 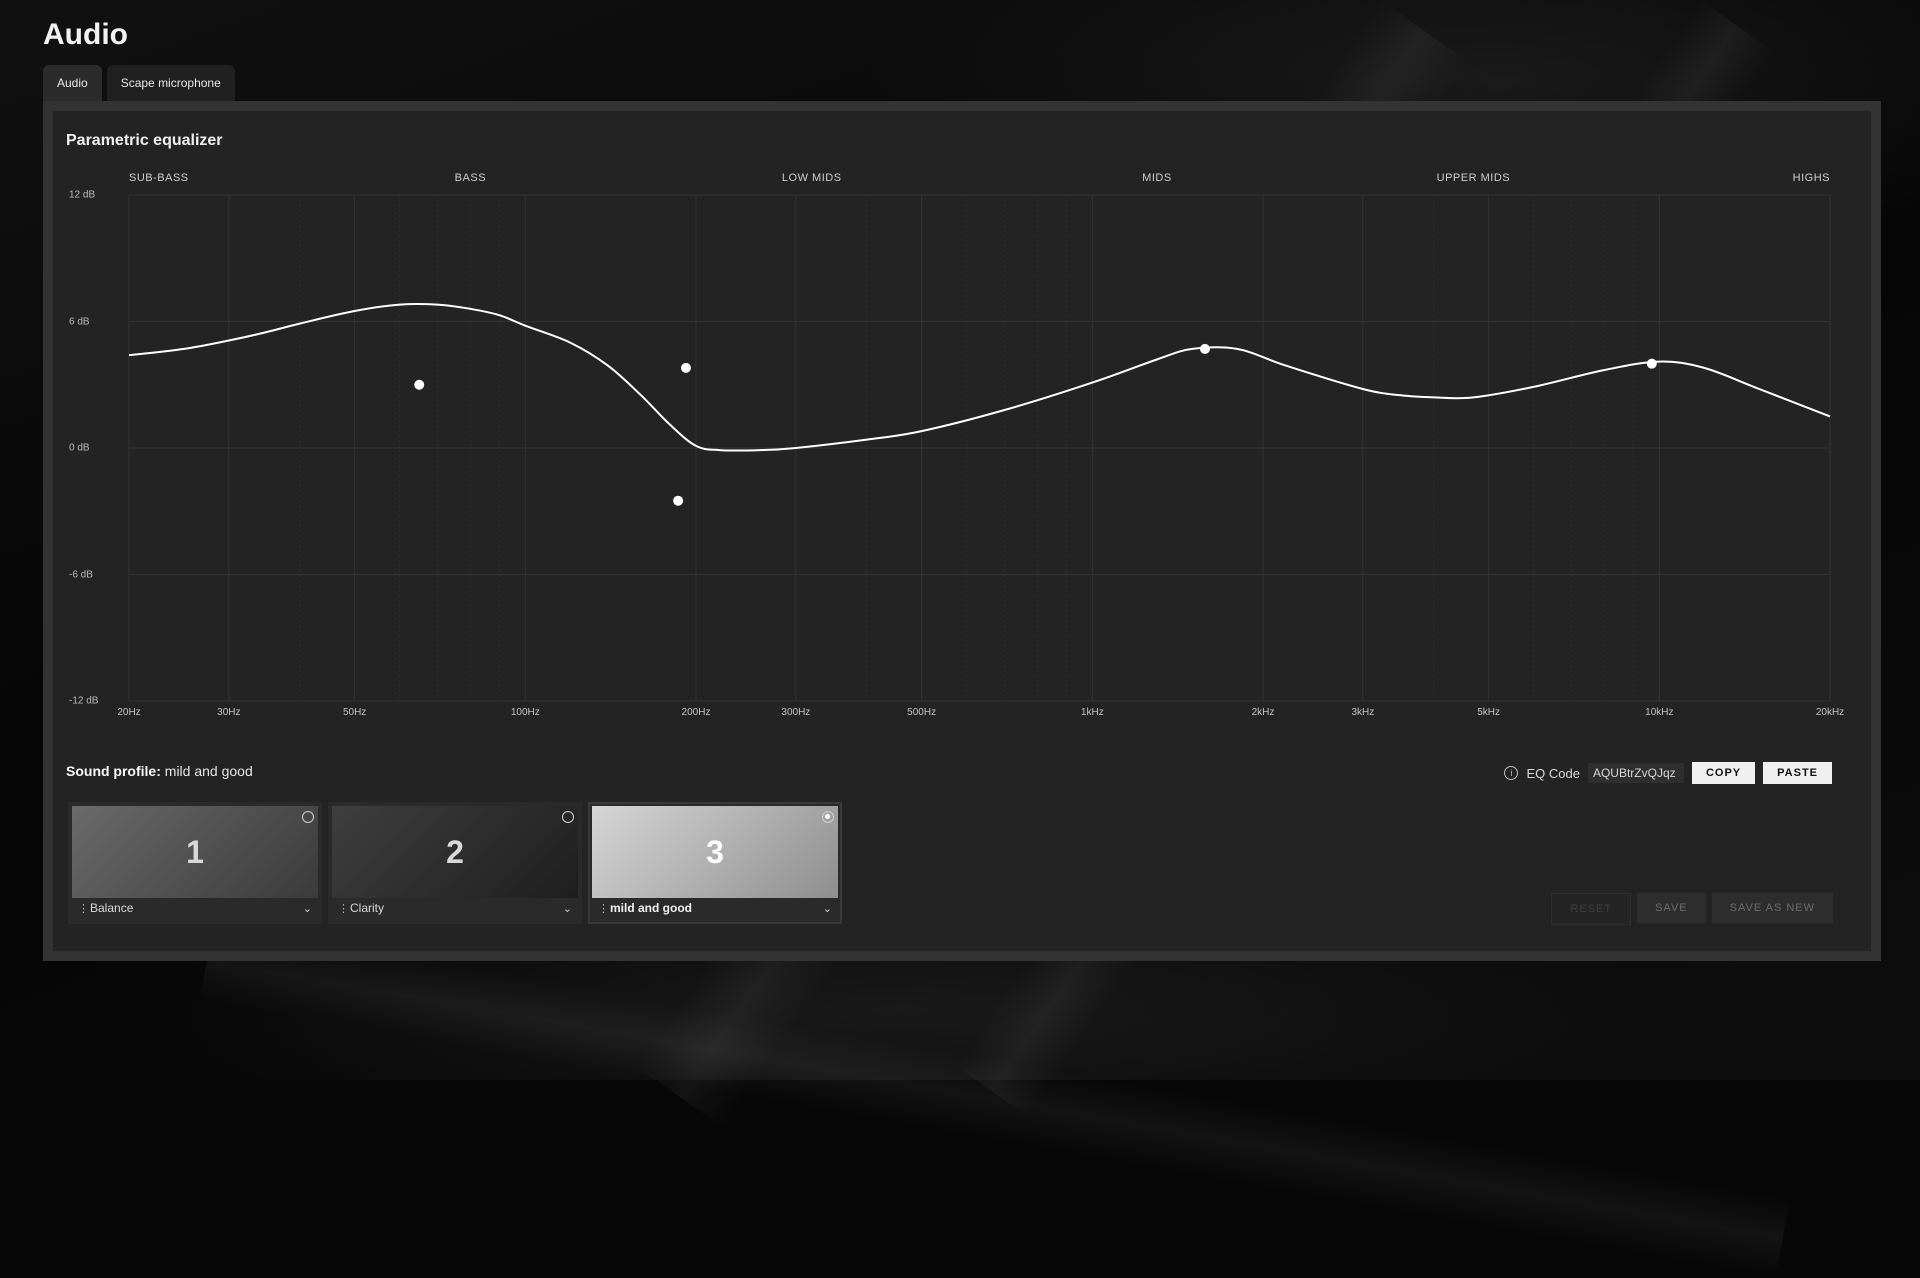 What do you see at coordinates (1552, 773) in the screenshot?
I see `eq-code-label: EQ Code` at bounding box center [1552, 773].